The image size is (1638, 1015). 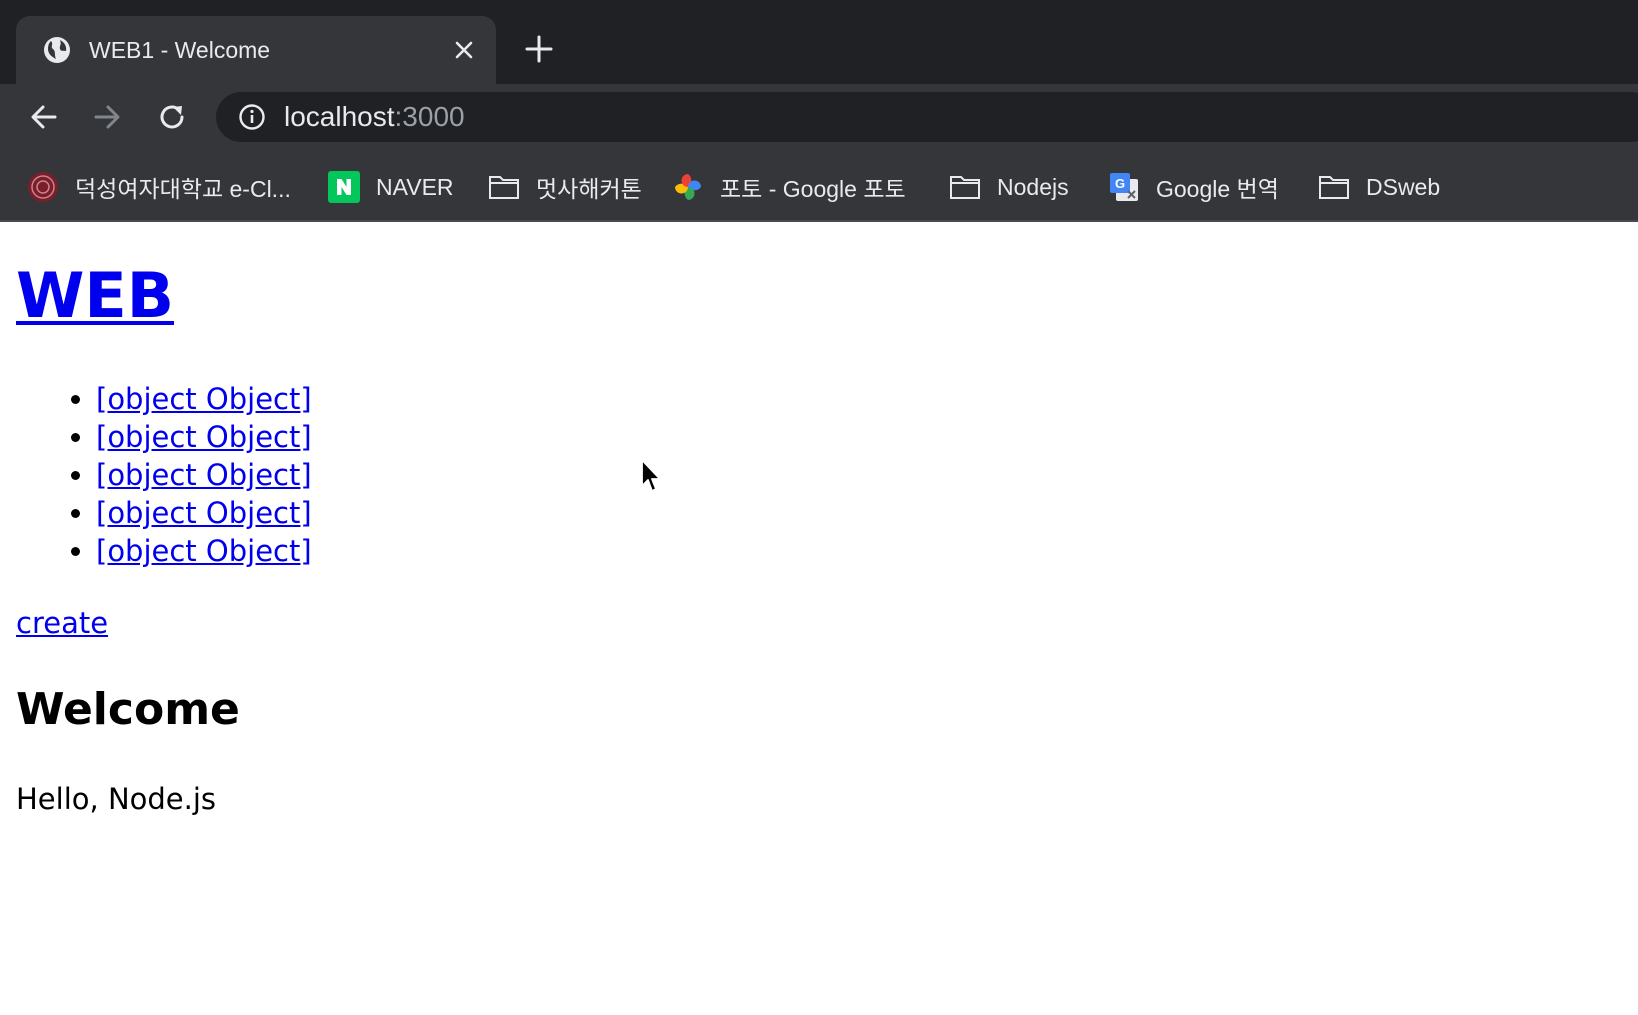 I want to click on bookmark-naver: NAVER, so click(x=391, y=187).